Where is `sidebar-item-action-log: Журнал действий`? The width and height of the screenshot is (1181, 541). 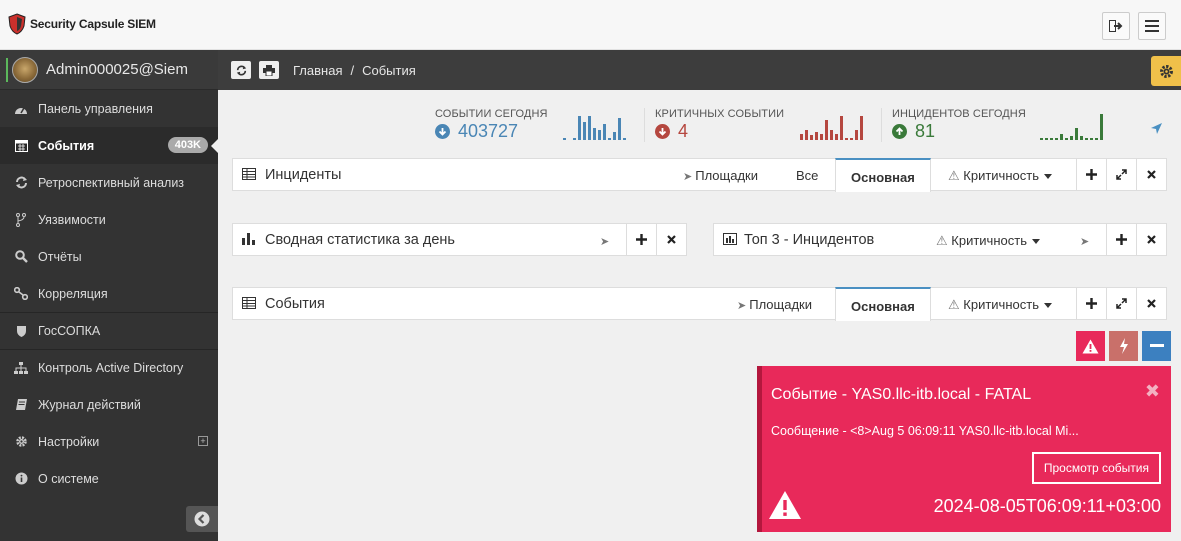 sidebar-item-action-log: Журнал действий is located at coordinates (109, 404).